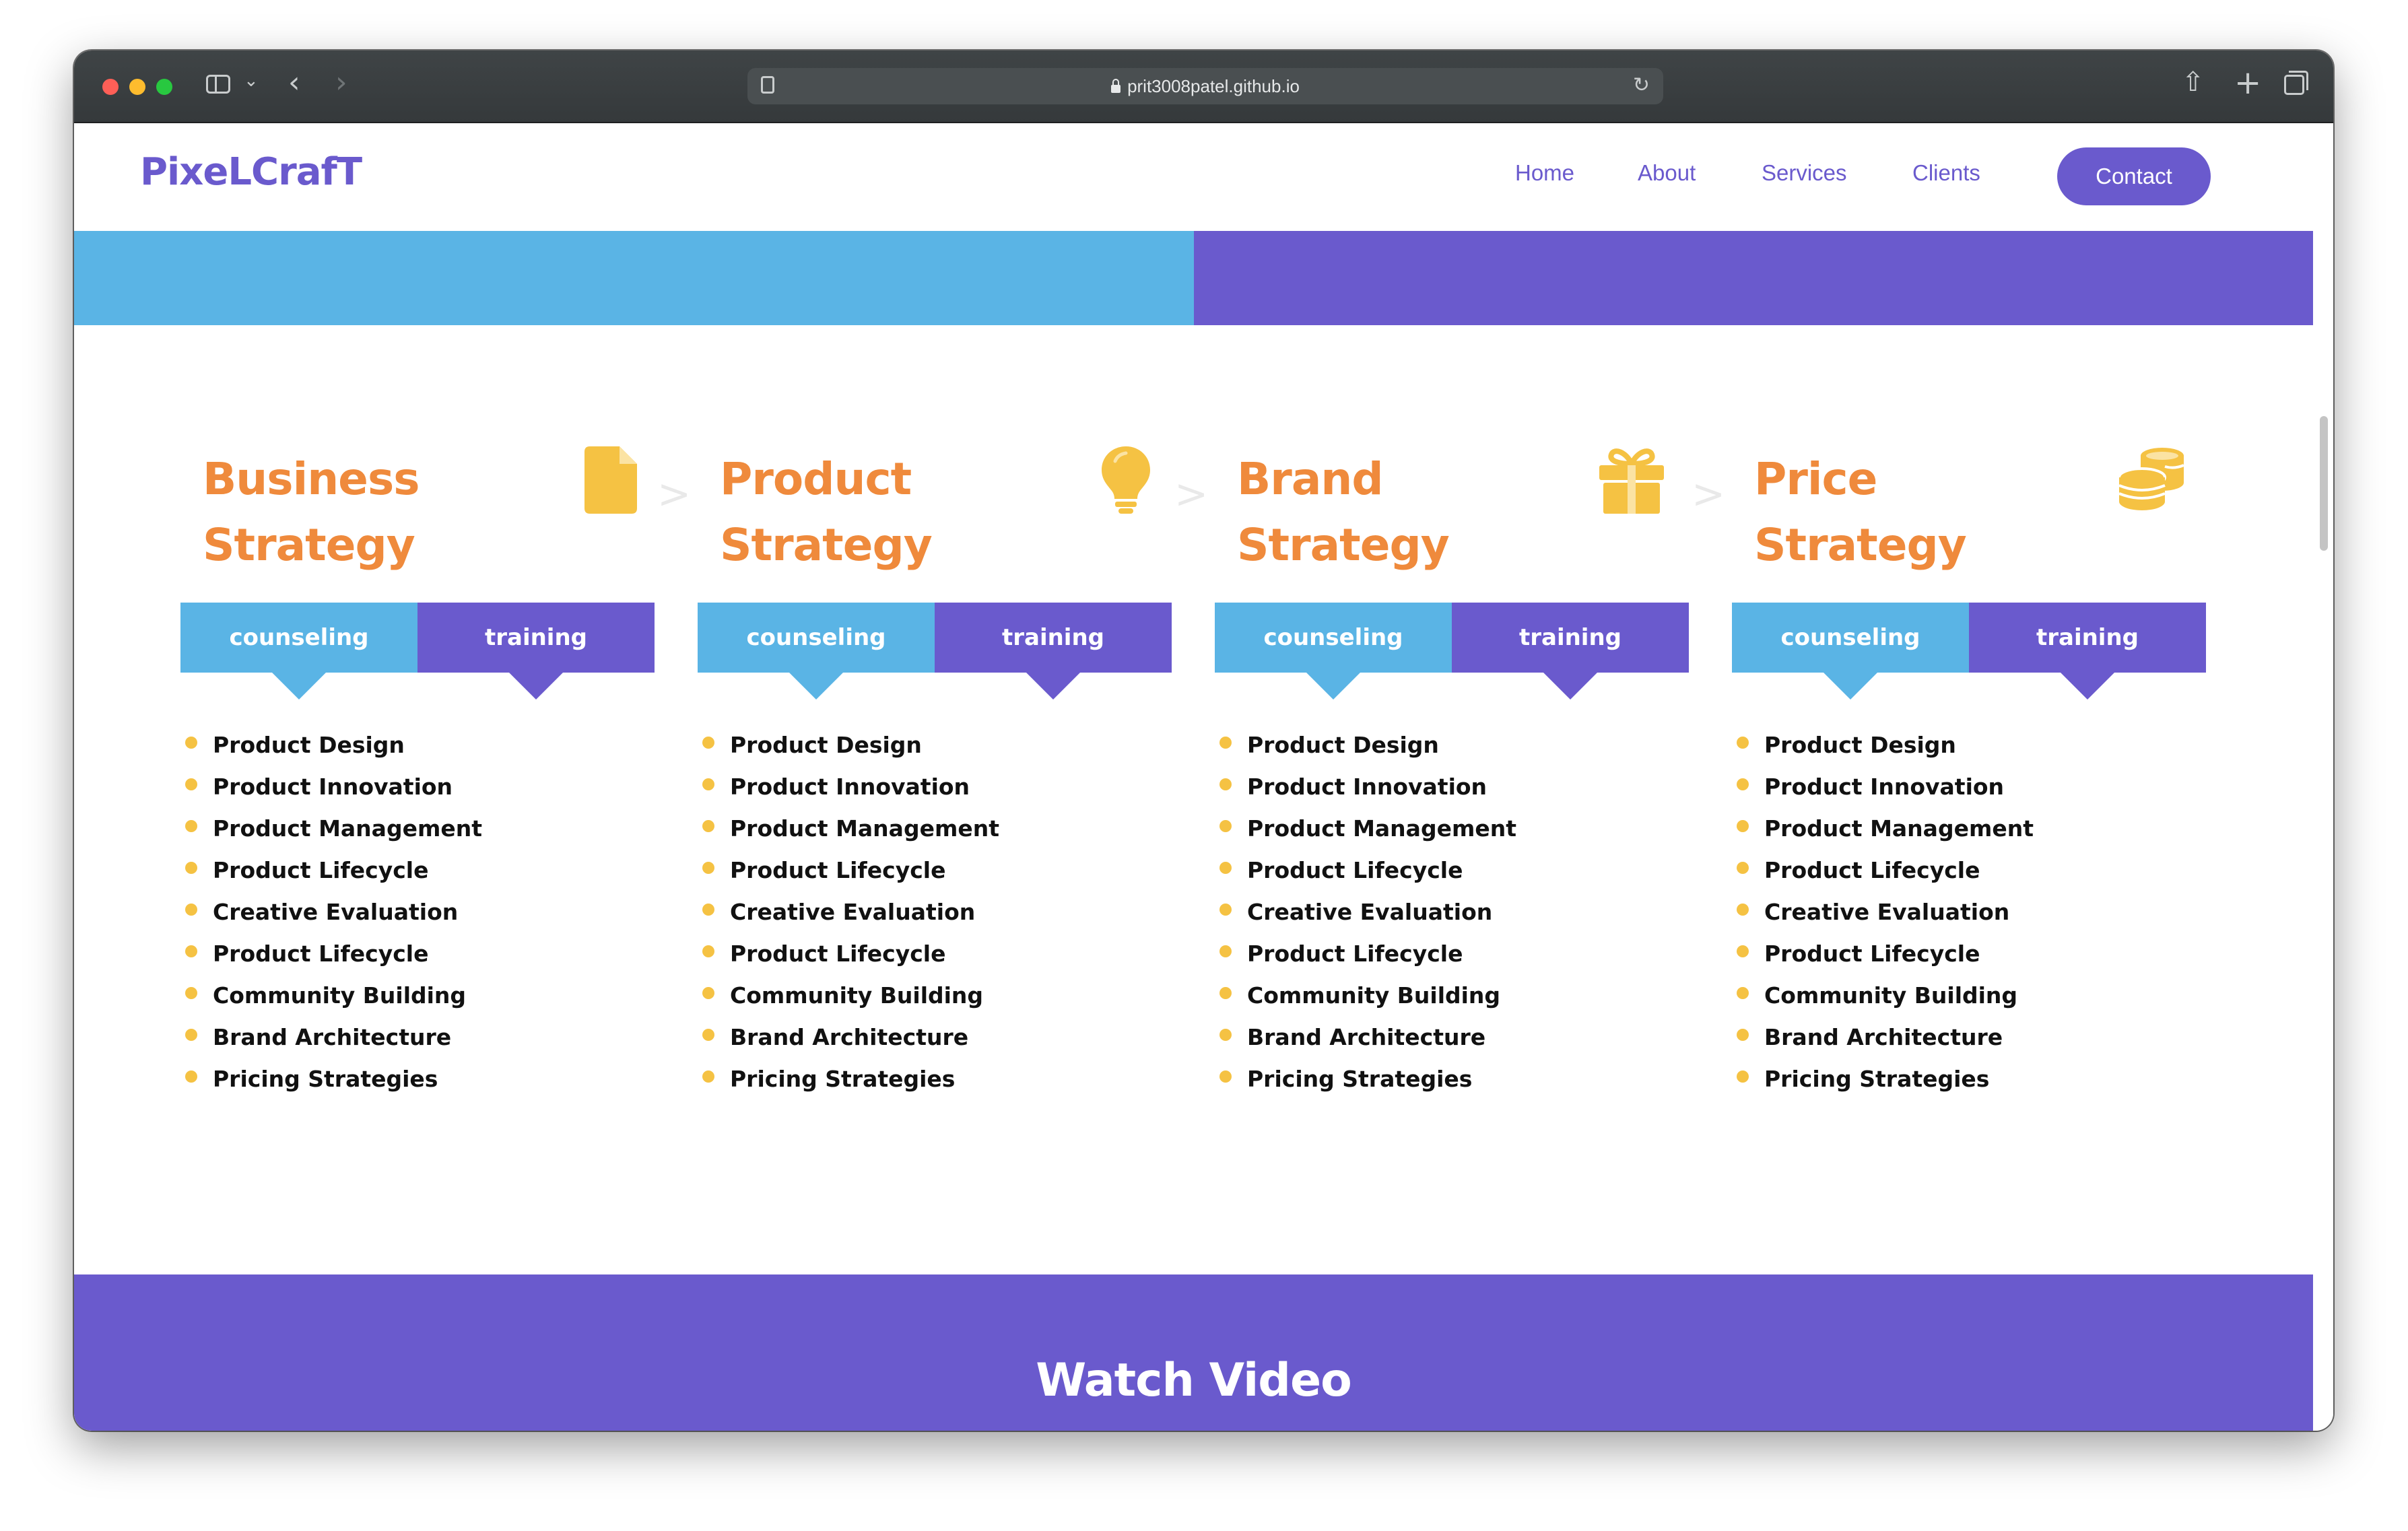  What do you see at coordinates (2296, 83) in the screenshot?
I see `tab-overview-icon` at bounding box center [2296, 83].